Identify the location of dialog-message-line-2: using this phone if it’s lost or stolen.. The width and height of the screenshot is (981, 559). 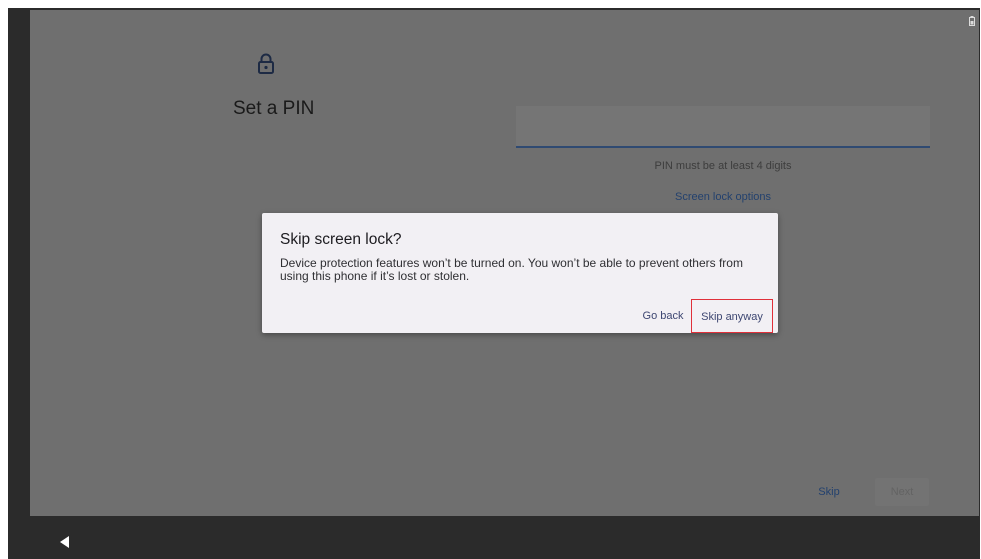
(375, 276).